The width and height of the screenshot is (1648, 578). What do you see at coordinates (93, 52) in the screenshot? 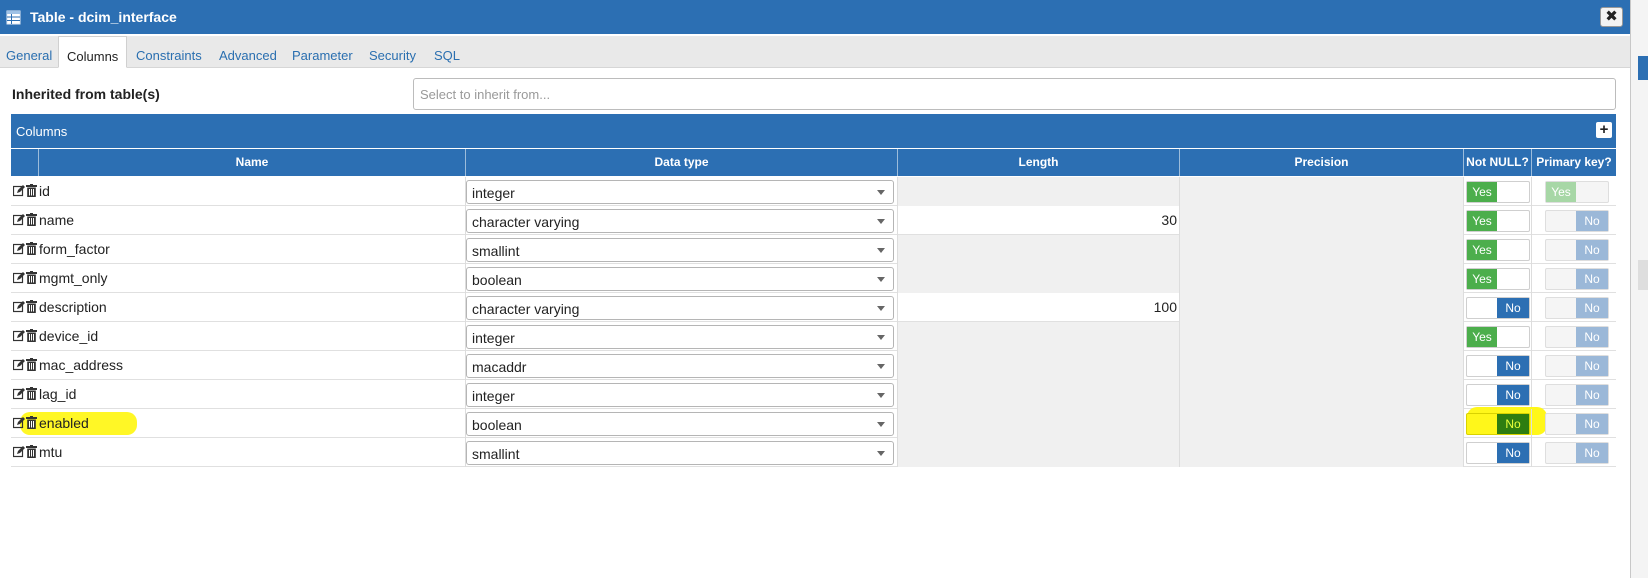
I see `tab-columns: Columns` at bounding box center [93, 52].